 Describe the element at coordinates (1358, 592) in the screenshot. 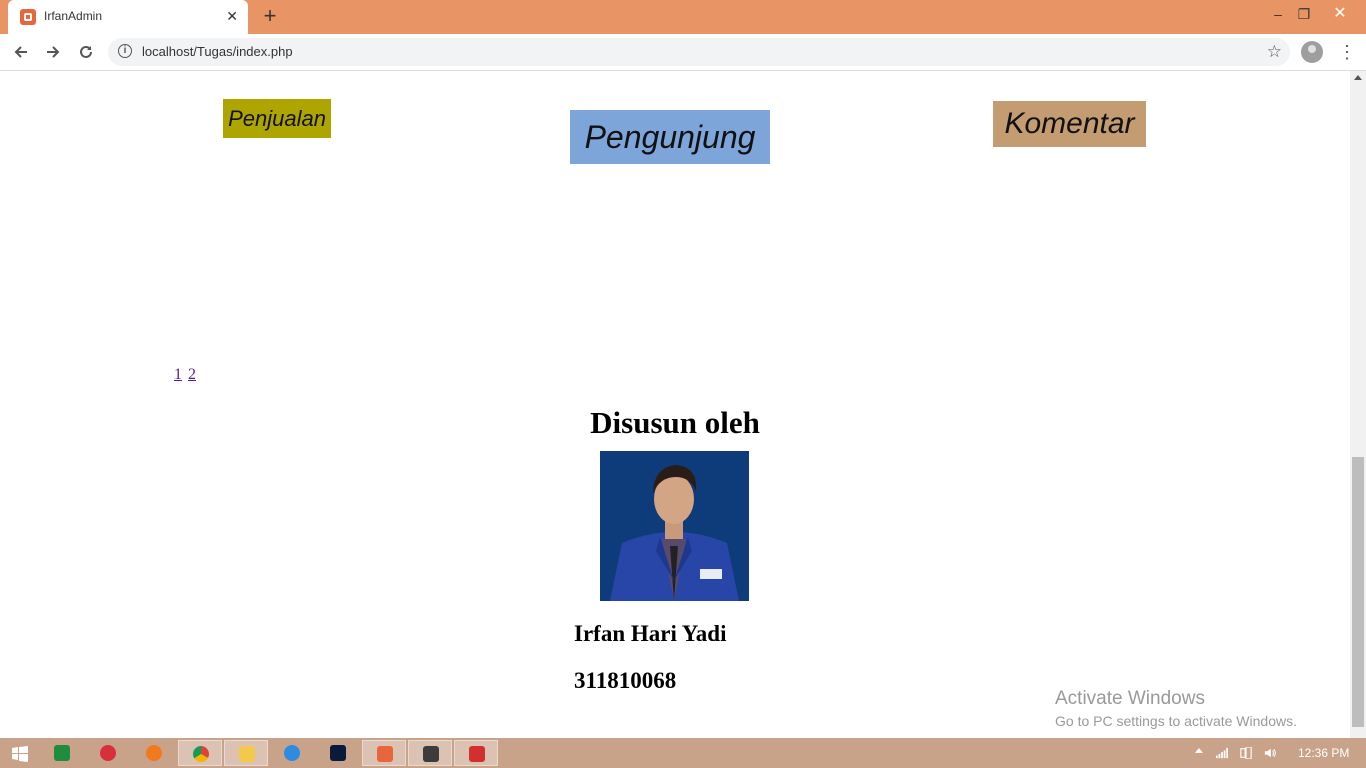

I see `scrollbar-thumb` at that location.